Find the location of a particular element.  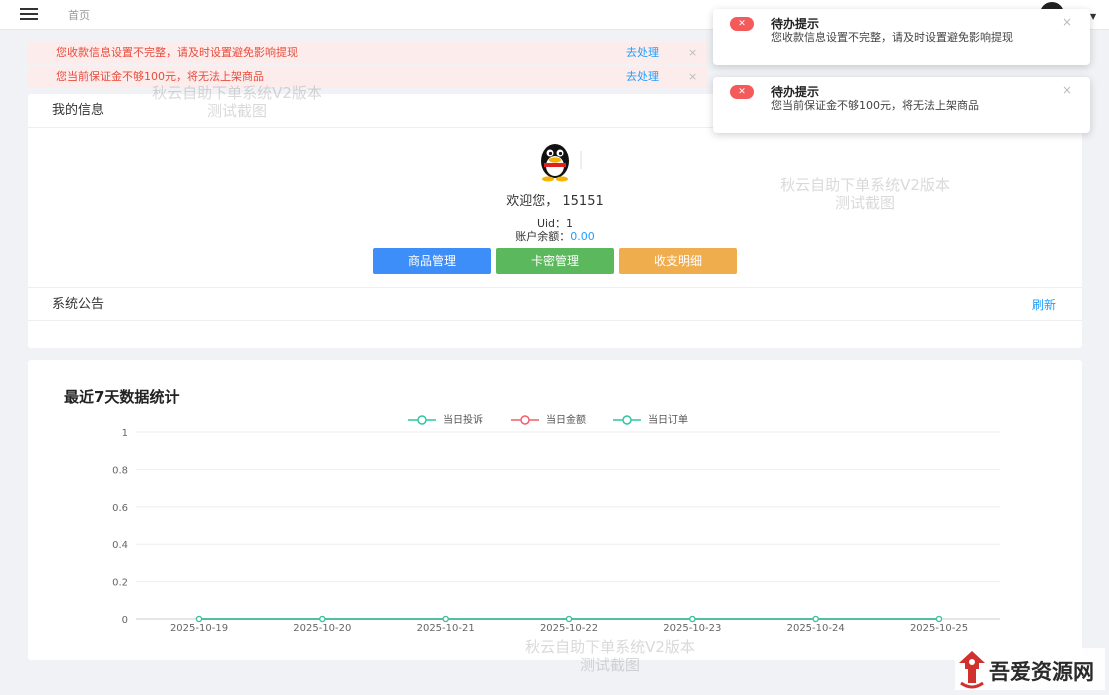

toast-body: 您收款信息设置不完整，请及时设置避免影响提现 is located at coordinates (892, 37).